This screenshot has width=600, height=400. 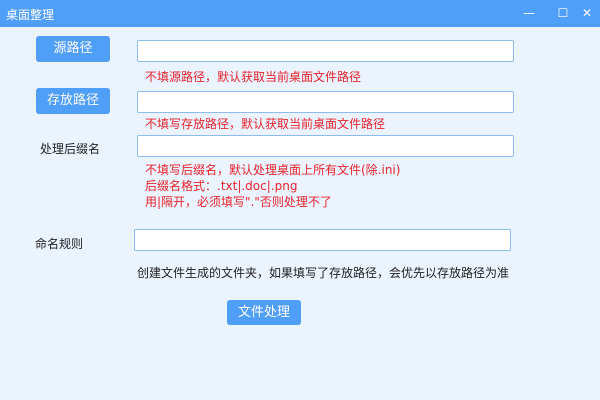 I want to click on source-path-input, so click(x=325, y=51).